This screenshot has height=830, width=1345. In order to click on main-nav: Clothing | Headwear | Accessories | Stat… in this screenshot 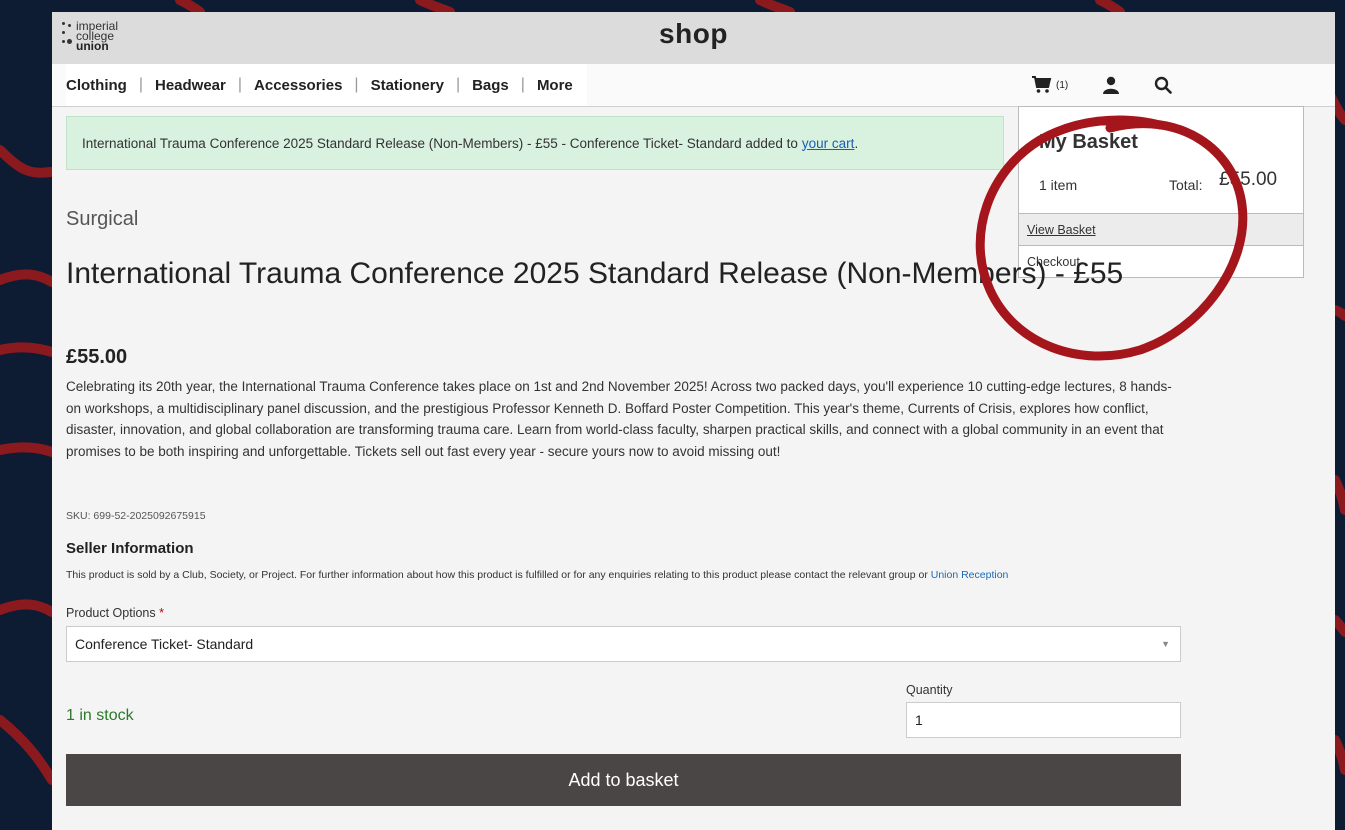, I will do `click(693, 85)`.